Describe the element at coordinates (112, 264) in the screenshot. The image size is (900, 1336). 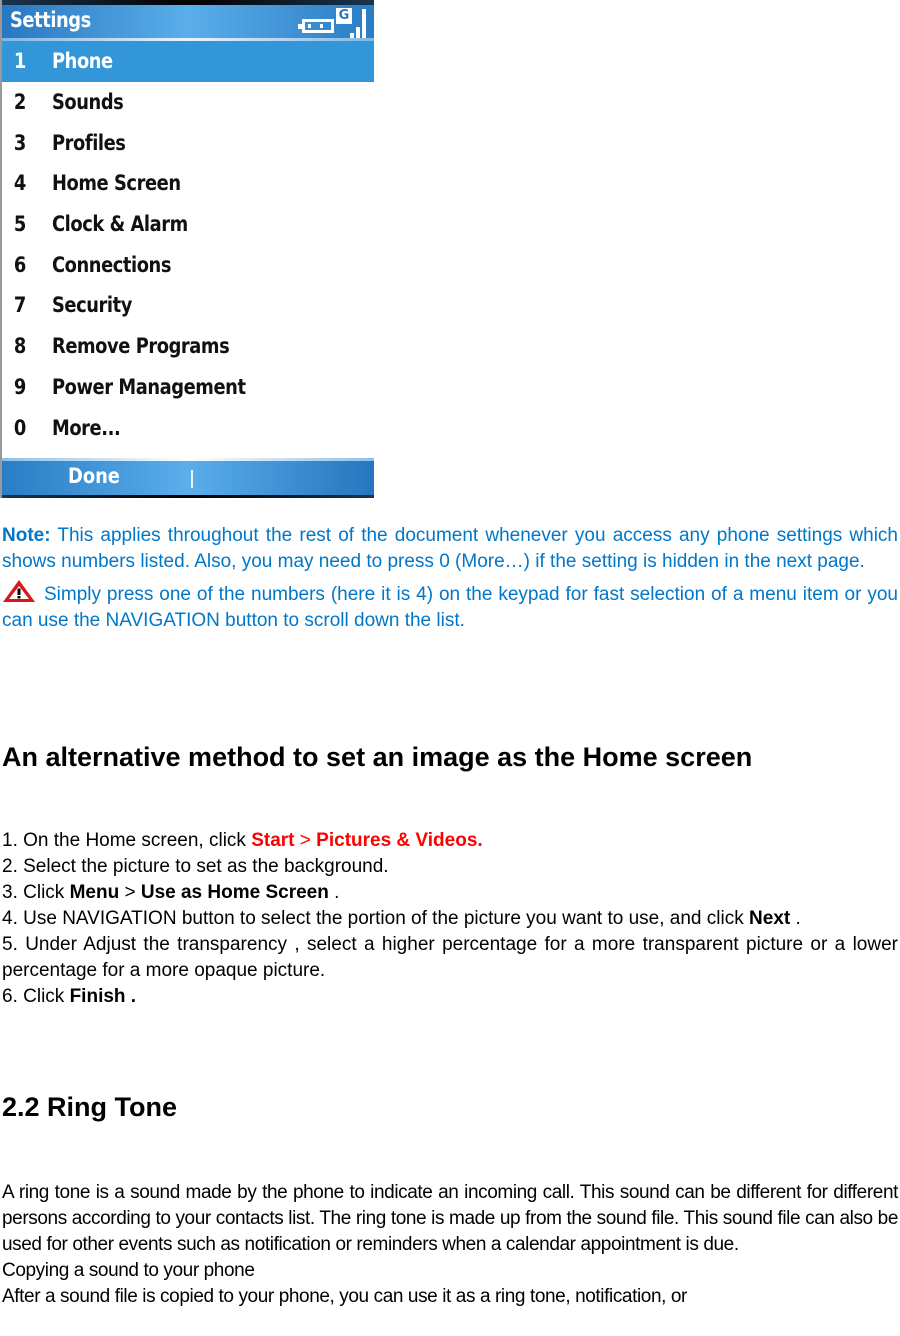
I see `menu-item-label: Connections` at that location.